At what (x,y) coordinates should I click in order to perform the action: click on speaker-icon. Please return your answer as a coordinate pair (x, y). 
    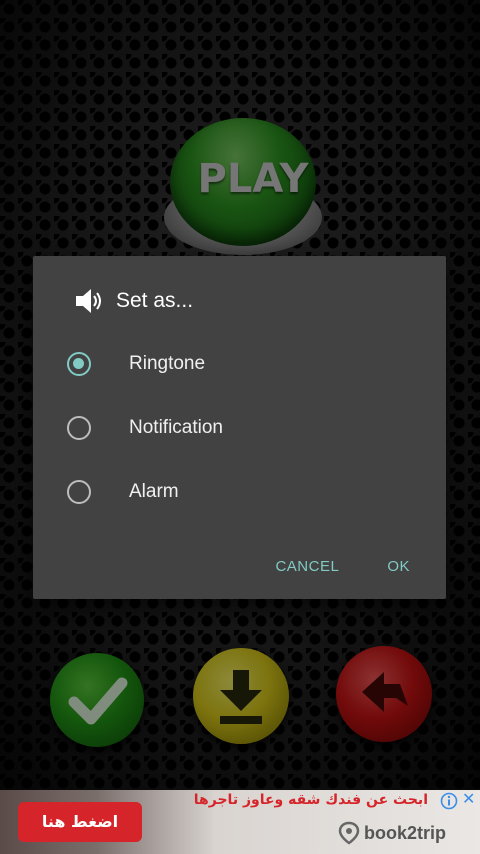
    Looking at the image, I should click on (88, 301).